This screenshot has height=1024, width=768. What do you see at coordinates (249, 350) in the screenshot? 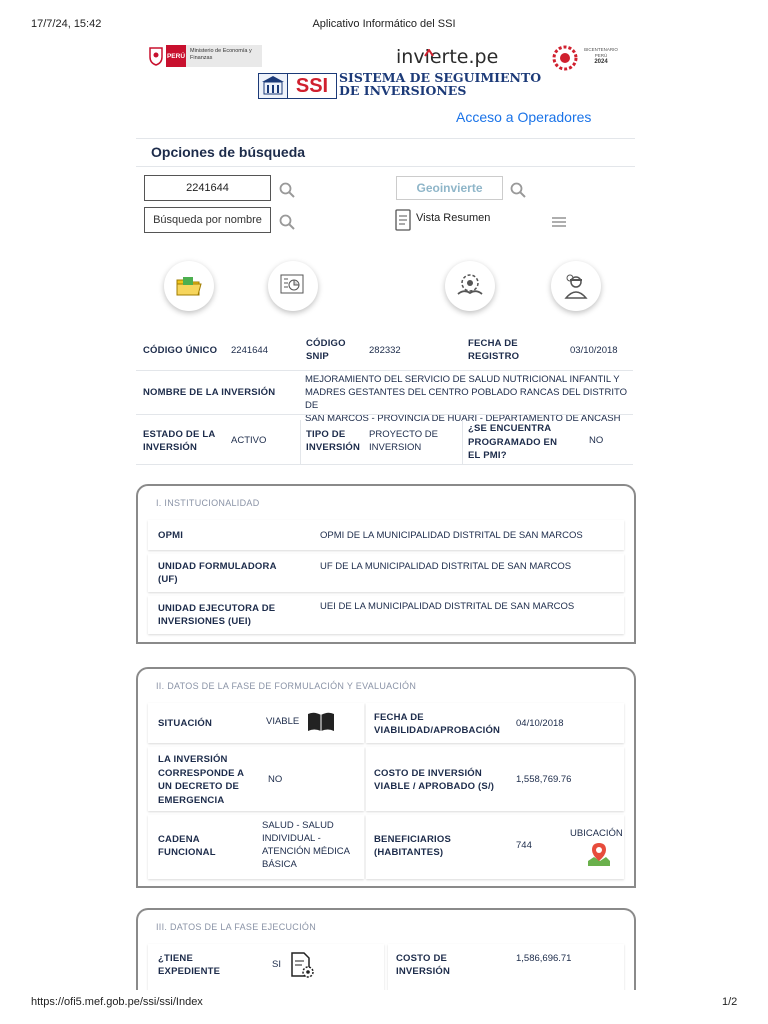
I see `codigo-unico-value: 2241644` at bounding box center [249, 350].